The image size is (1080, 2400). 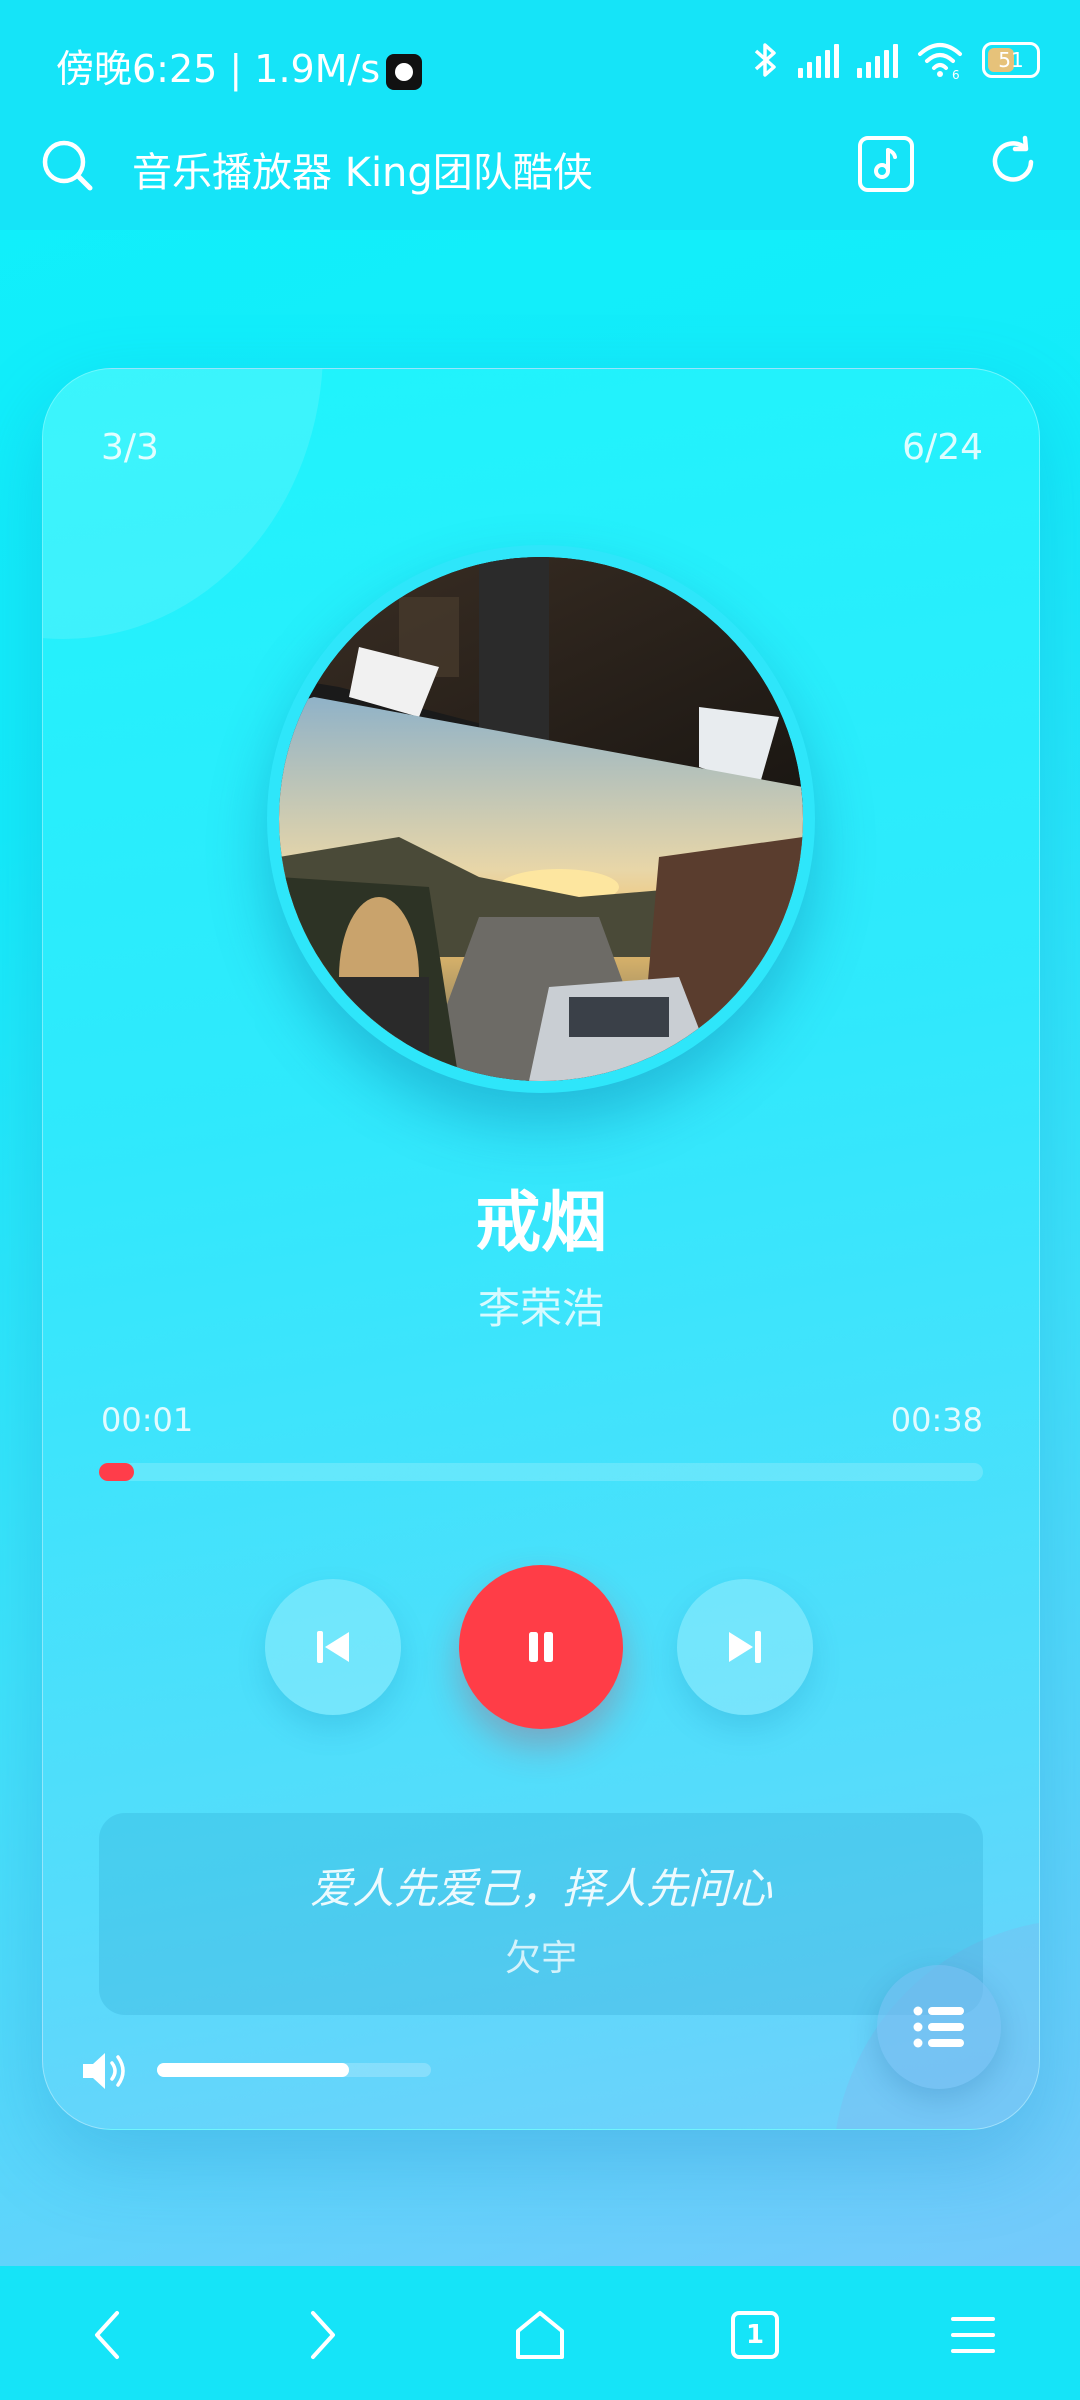 I want to click on status-time: 傍晚6:25 | 1.9M/s, so click(x=239, y=65).